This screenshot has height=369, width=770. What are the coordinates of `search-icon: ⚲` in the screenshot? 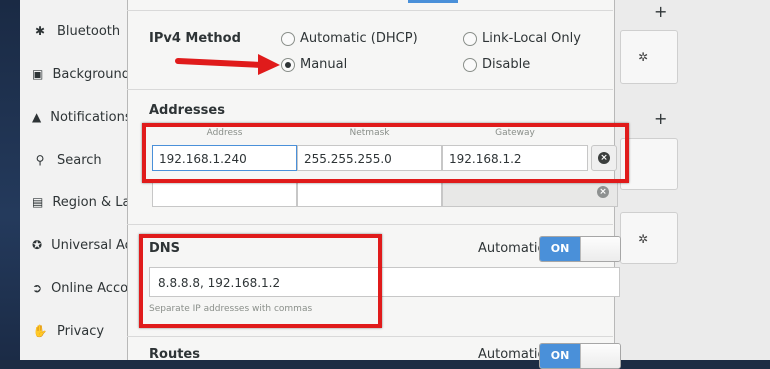 It's located at (40, 160).